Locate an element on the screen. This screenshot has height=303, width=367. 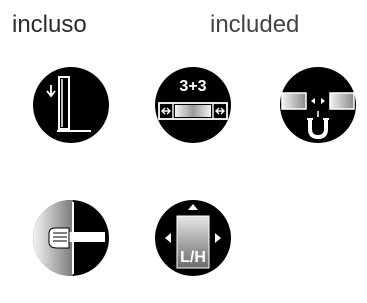
left-right-hinge-label: L/H is located at coordinates (193, 257).